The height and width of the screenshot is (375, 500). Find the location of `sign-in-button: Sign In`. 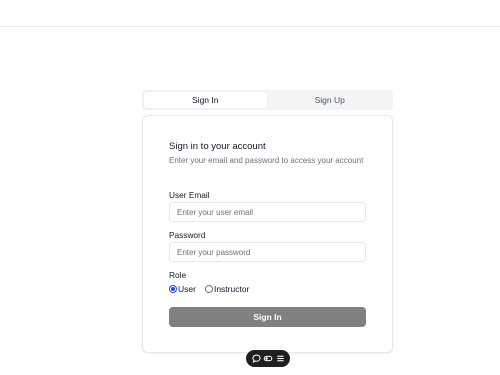

sign-in-button: Sign In is located at coordinates (267, 317).